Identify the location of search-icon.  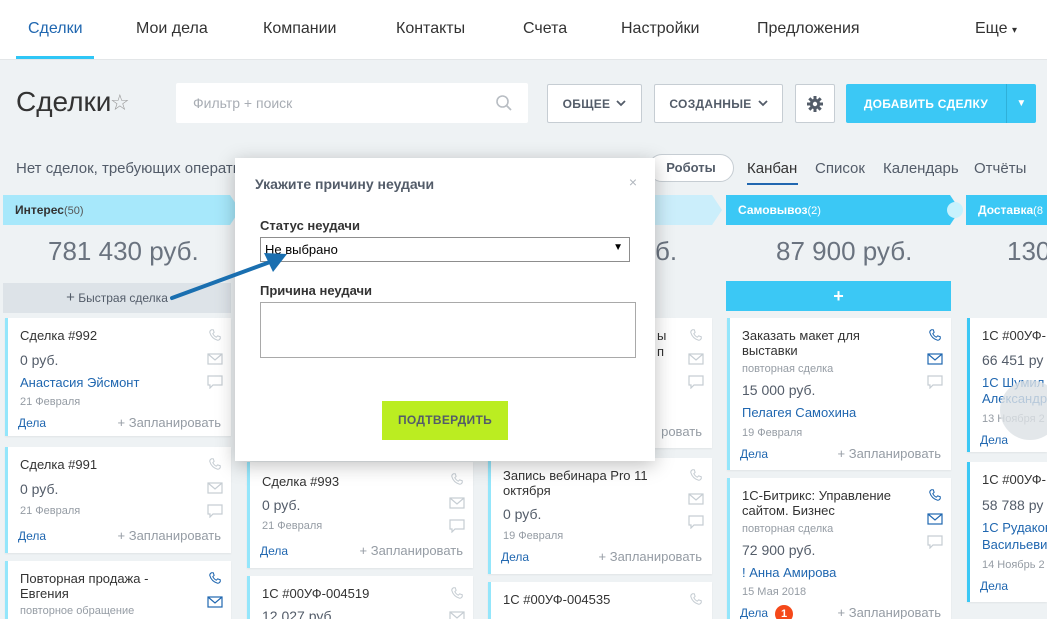
(504, 103).